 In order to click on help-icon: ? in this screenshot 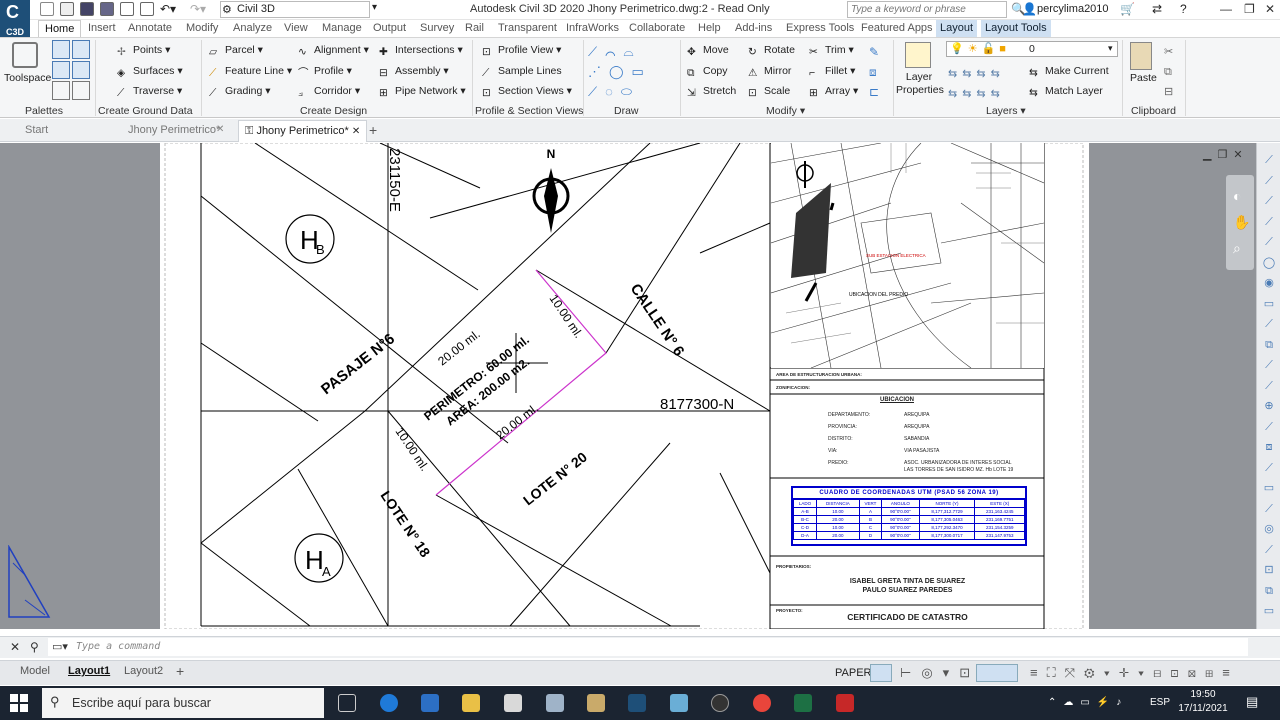, I will do `click(1183, 9)`.